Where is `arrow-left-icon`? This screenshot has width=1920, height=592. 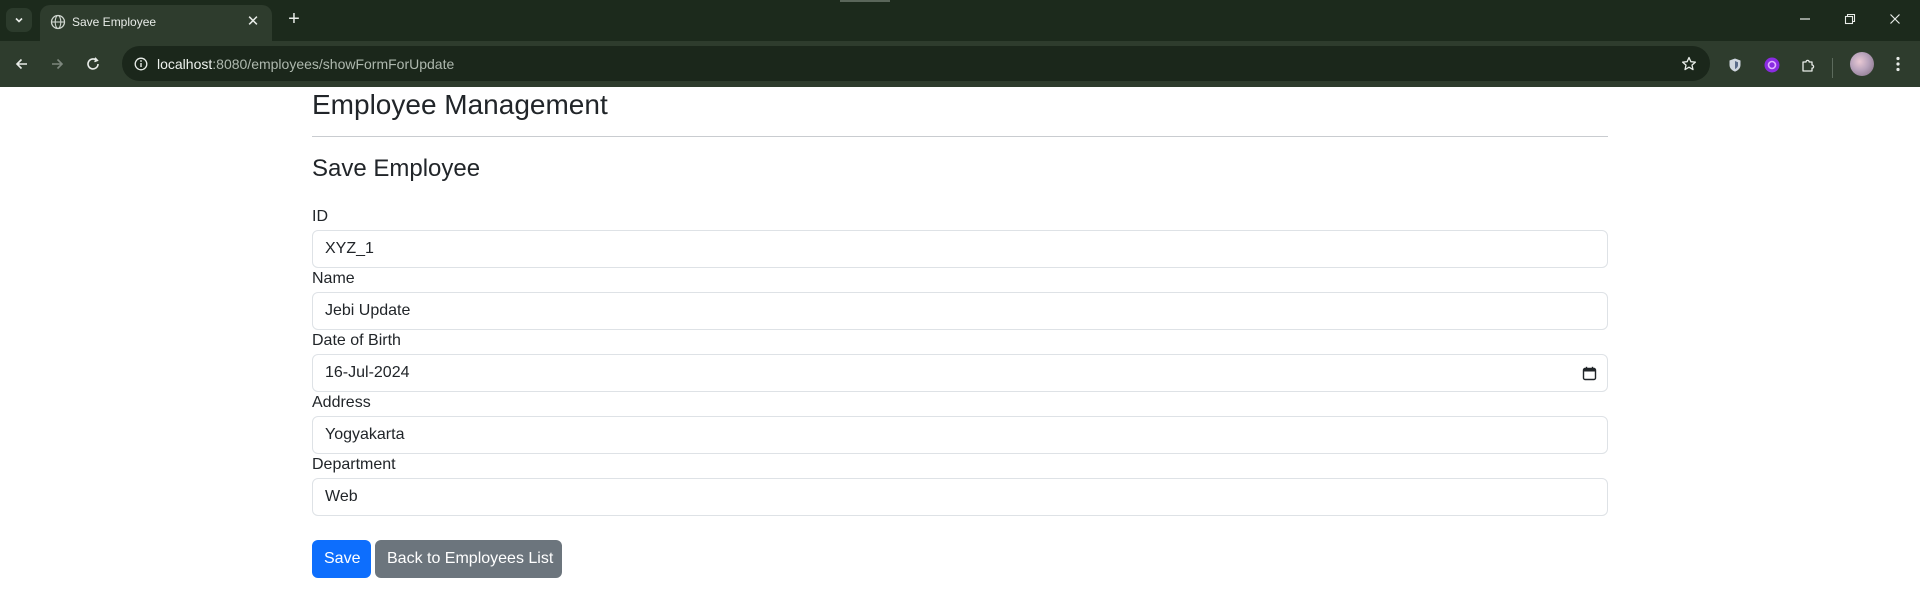 arrow-left-icon is located at coordinates (21, 64).